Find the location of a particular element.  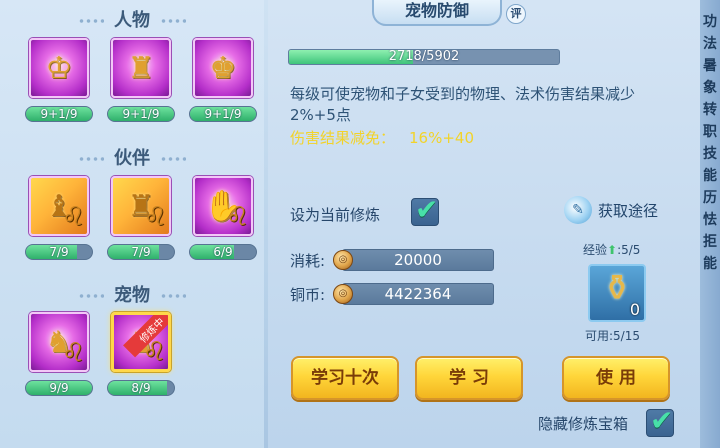

skill-icon: ♝ ♌ is located at coordinates (59, 206).